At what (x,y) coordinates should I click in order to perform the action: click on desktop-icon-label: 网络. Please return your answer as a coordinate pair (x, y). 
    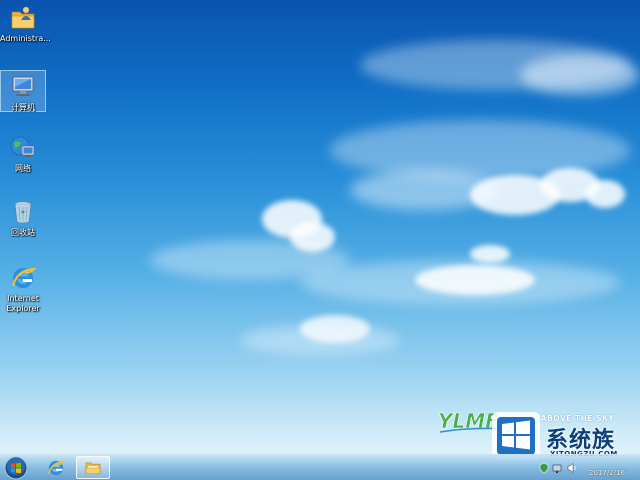
    Looking at the image, I should click on (23, 168).